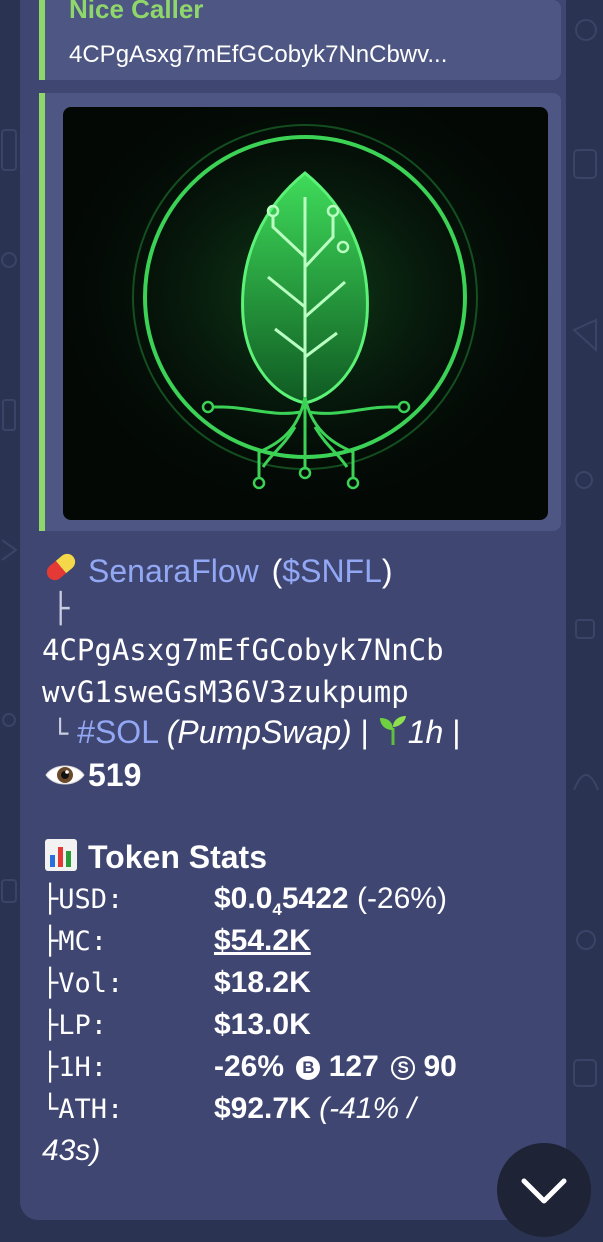 This screenshot has height=1242, width=603. What do you see at coordinates (61, 608) in the screenshot?
I see `tree-branch: ├` at bounding box center [61, 608].